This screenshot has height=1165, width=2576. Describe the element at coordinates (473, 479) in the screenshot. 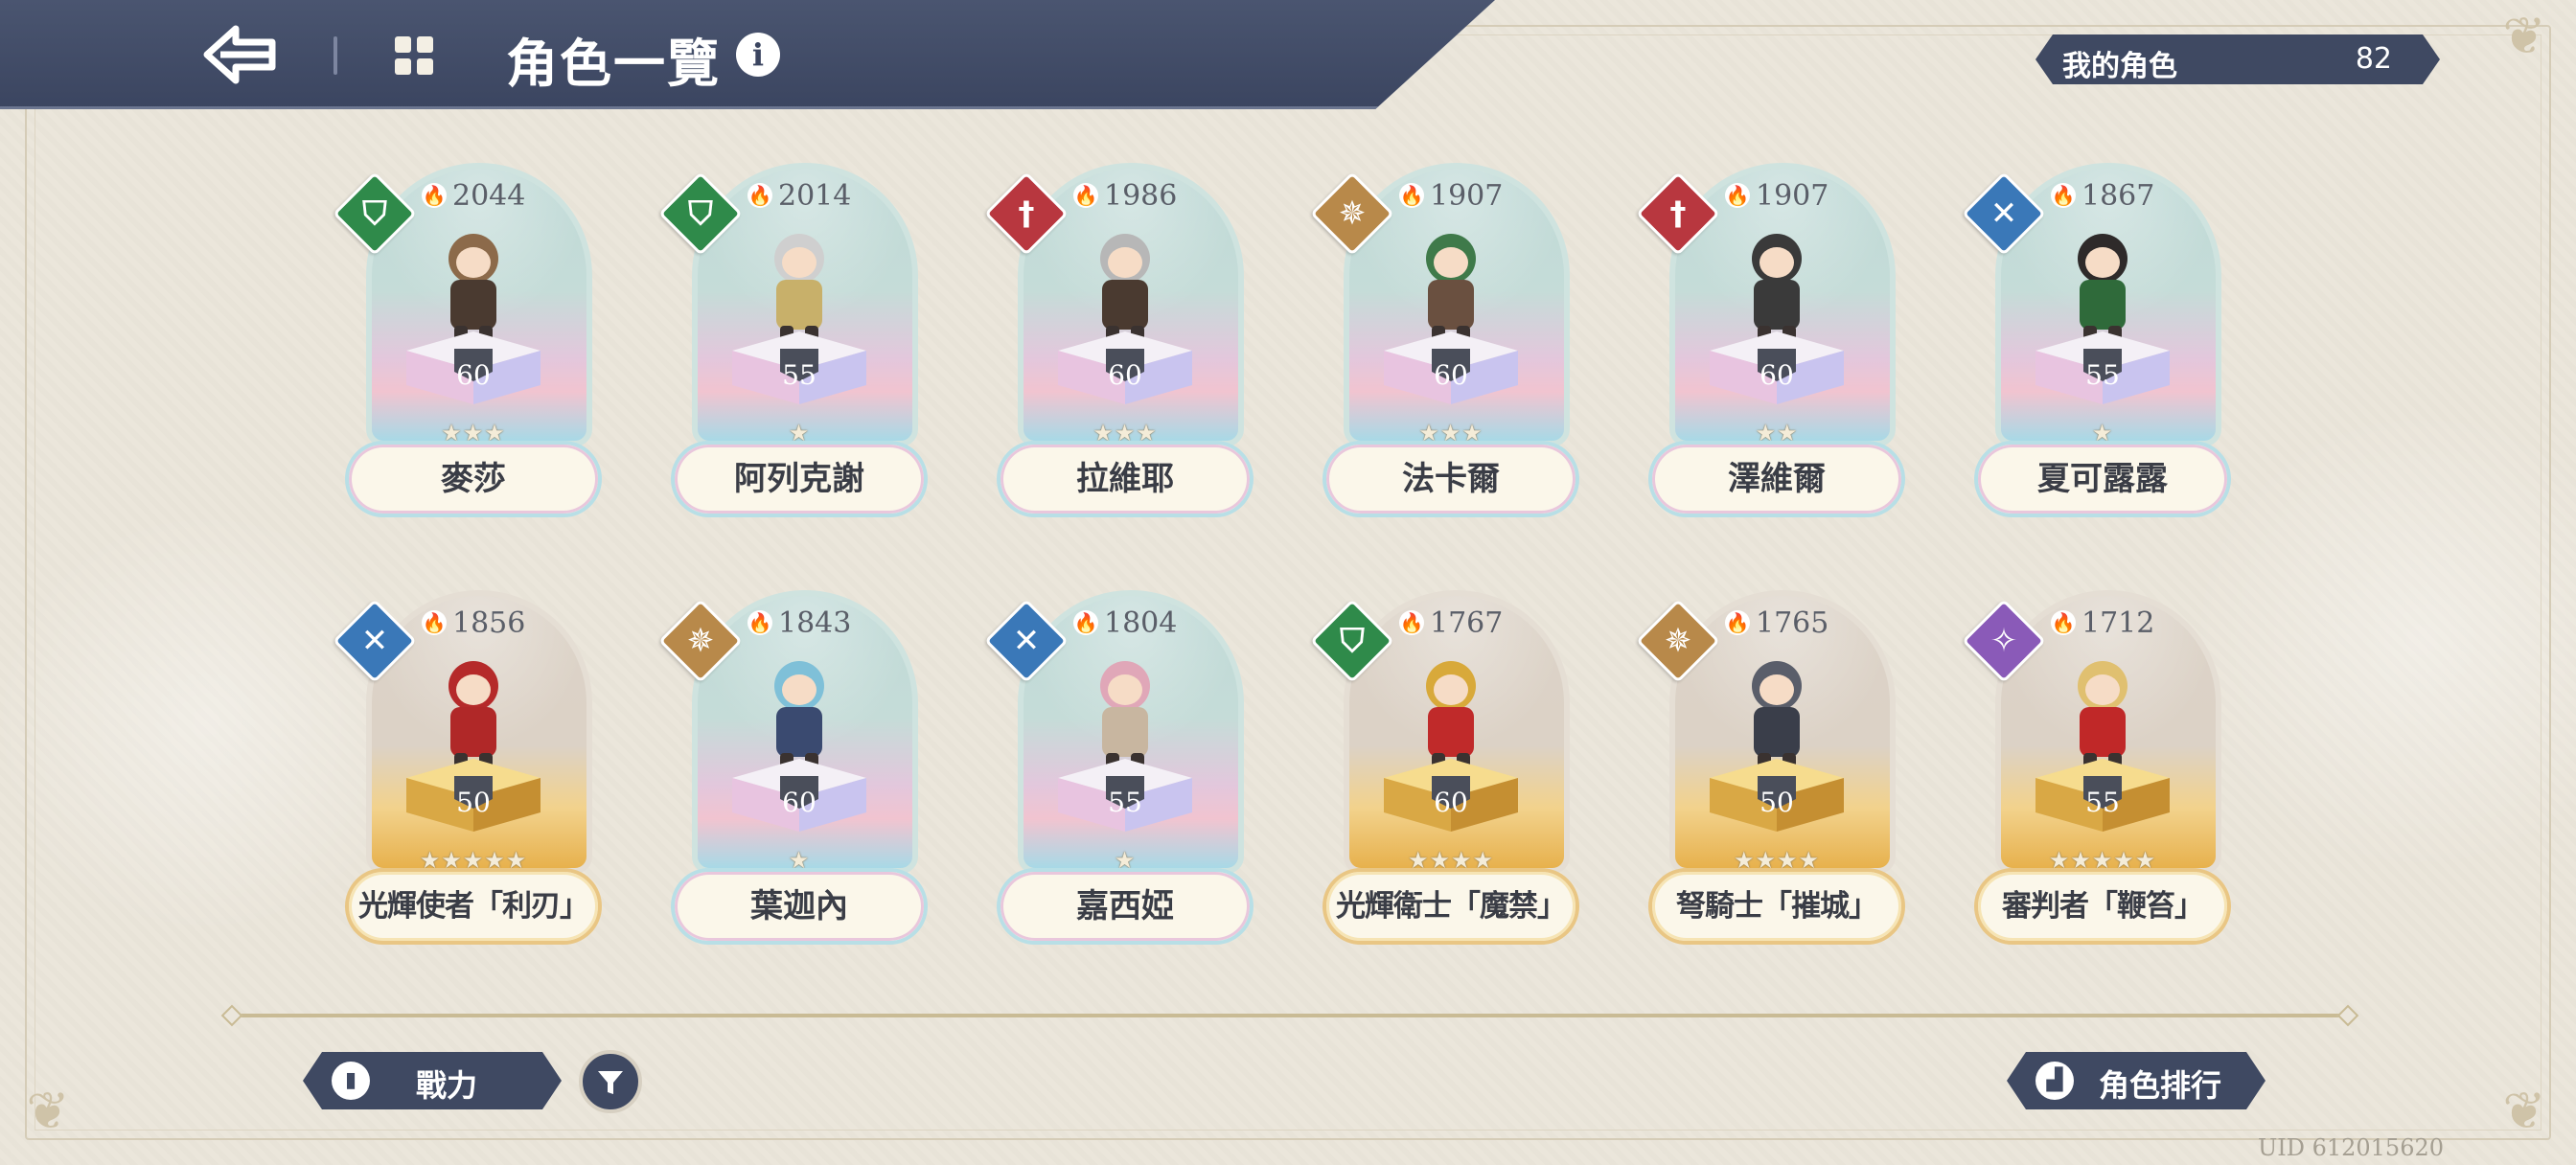

I see `character-name: 麥莎` at that location.